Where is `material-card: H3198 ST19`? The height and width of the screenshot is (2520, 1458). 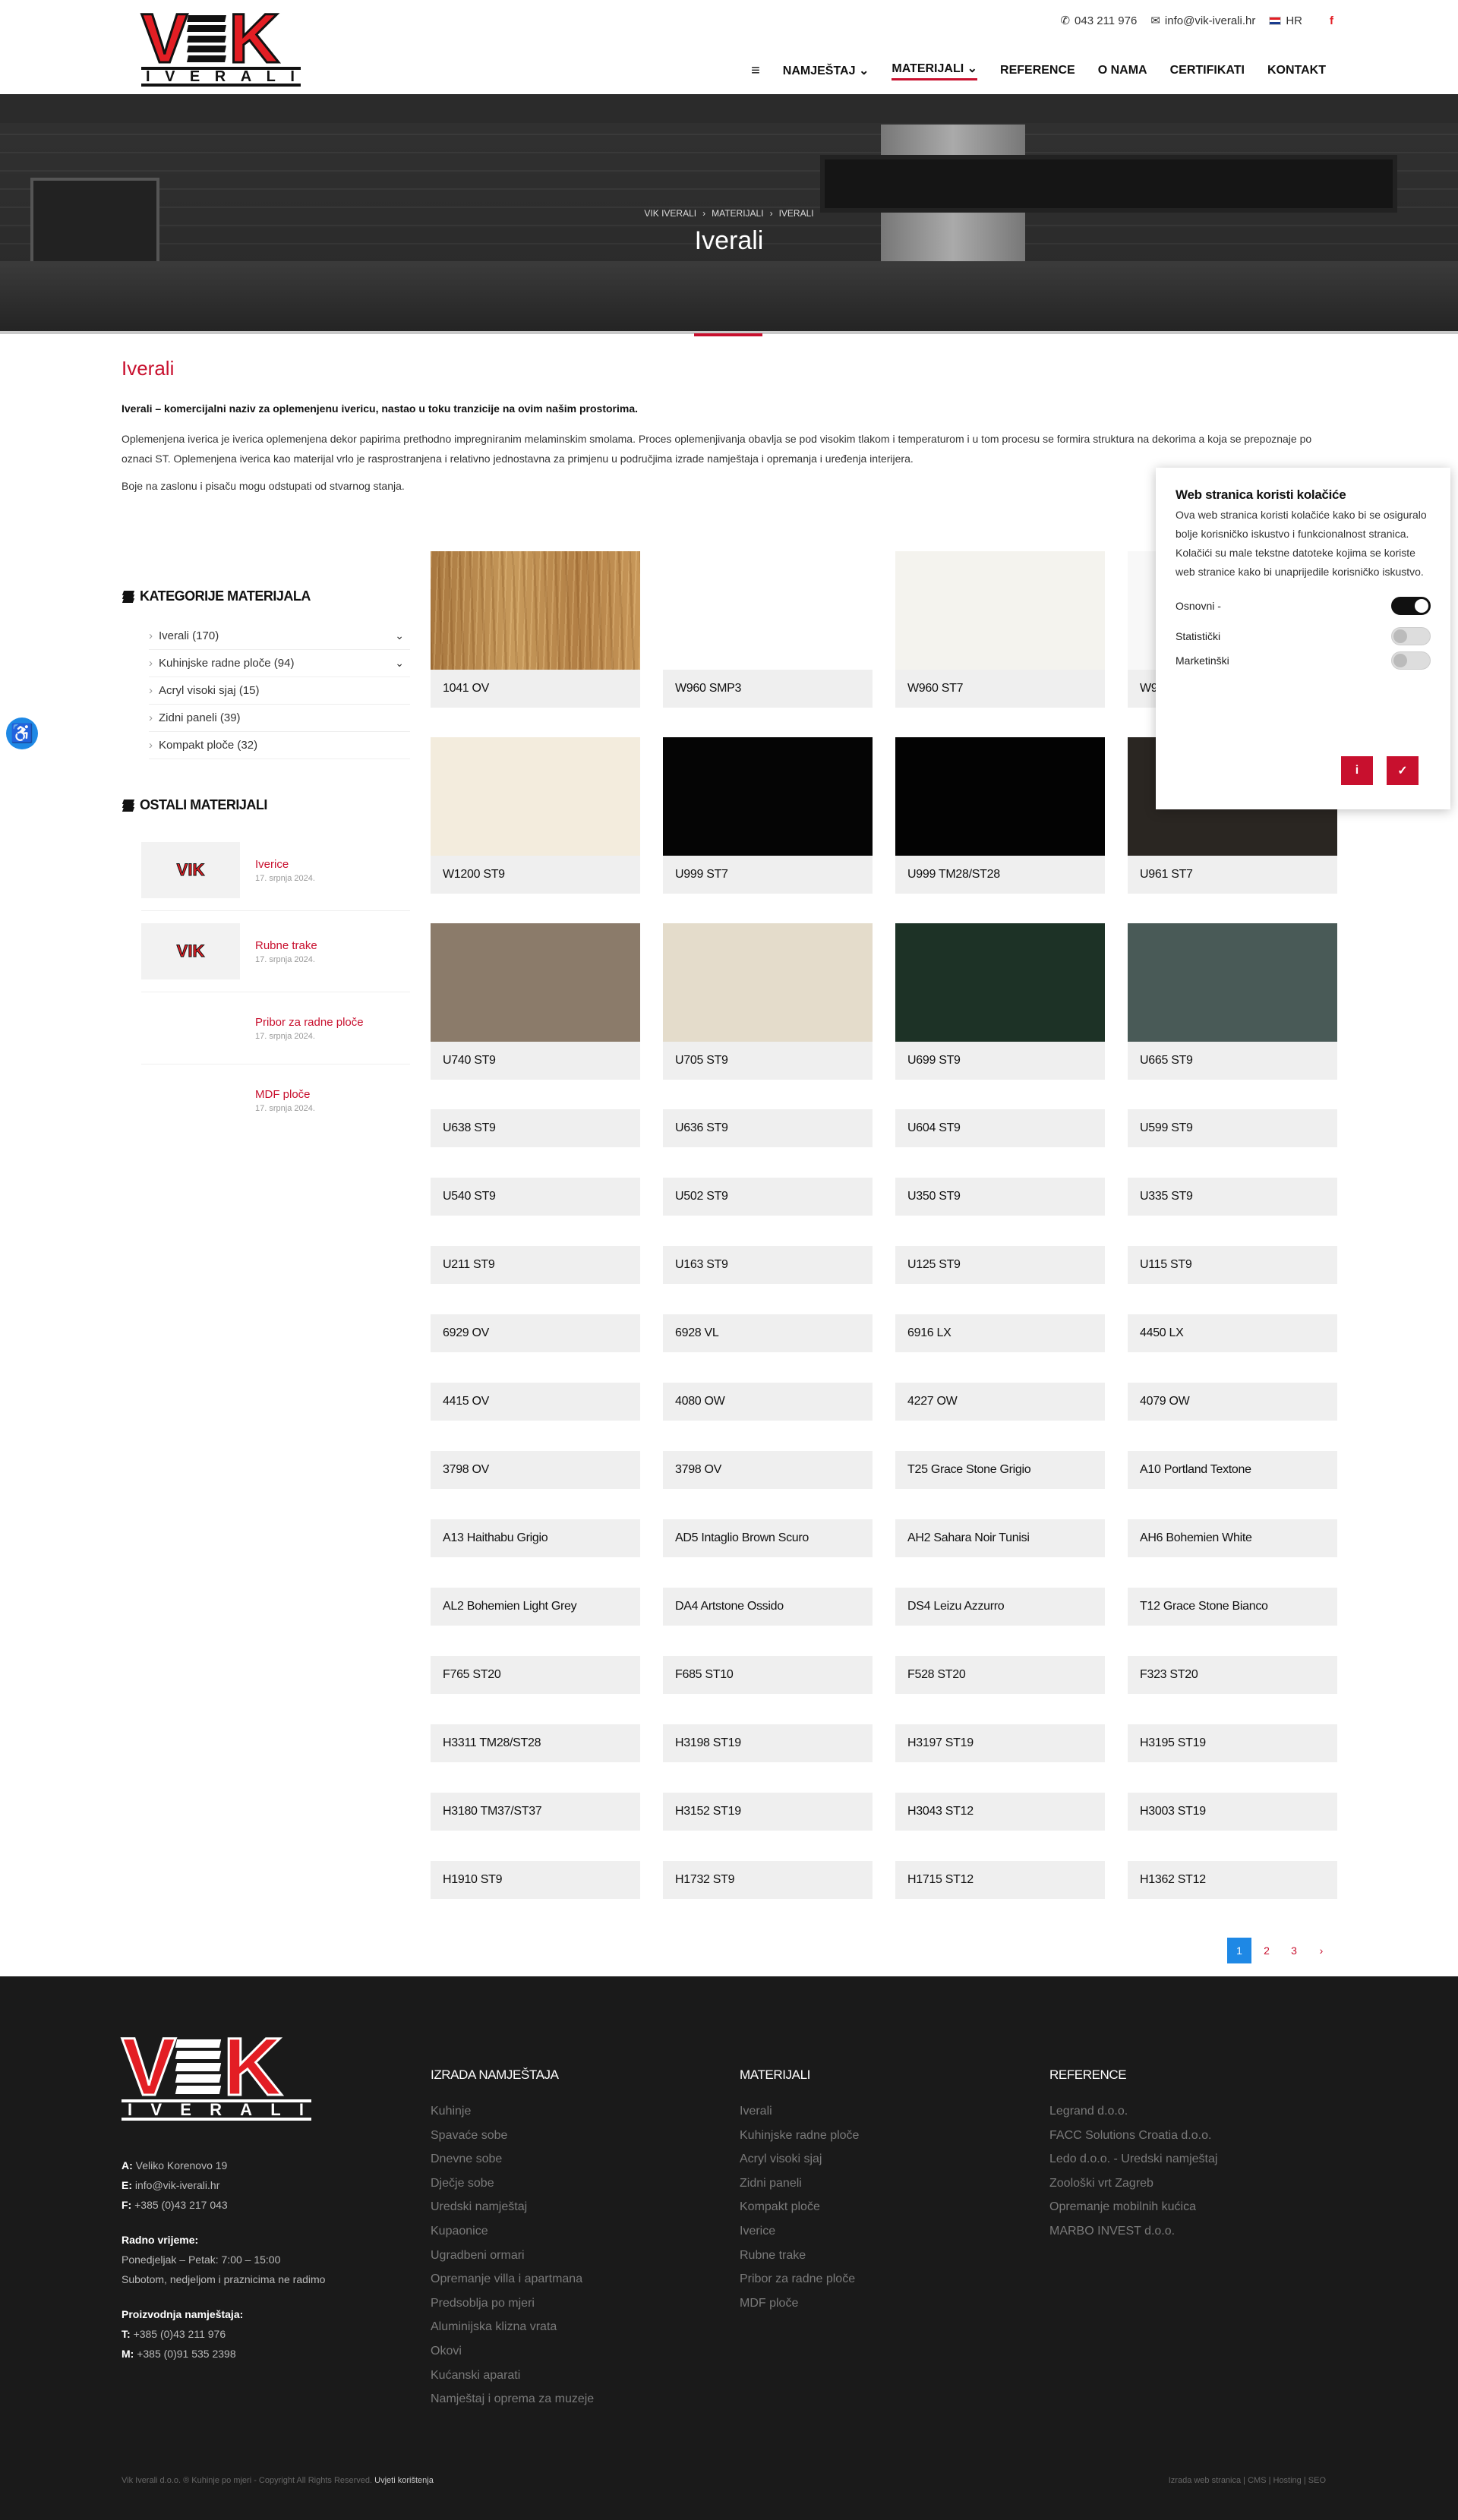
material-card: H3198 ST19 is located at coordinates (768, 1743).